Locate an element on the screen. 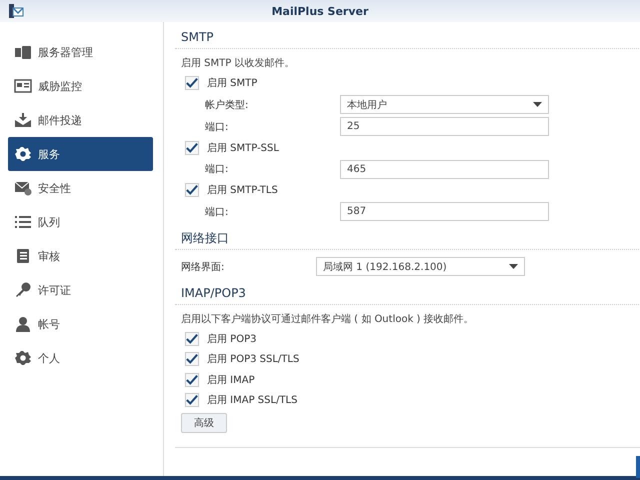 This screenshot has width=640, height=480. checkbox-label: 启用 IMAP is located at coordinates (231, 380).